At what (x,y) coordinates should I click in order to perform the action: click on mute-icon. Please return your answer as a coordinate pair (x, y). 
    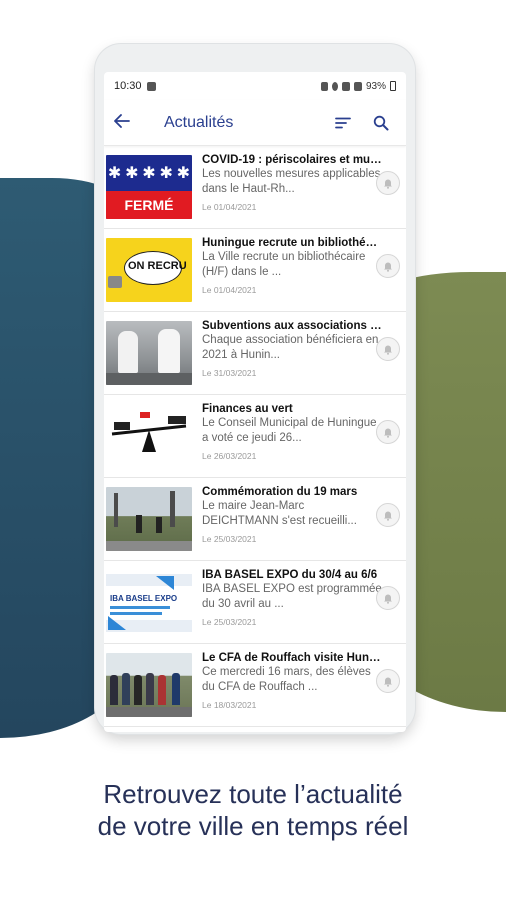
    Looking at the image, I should click on (324, 86).